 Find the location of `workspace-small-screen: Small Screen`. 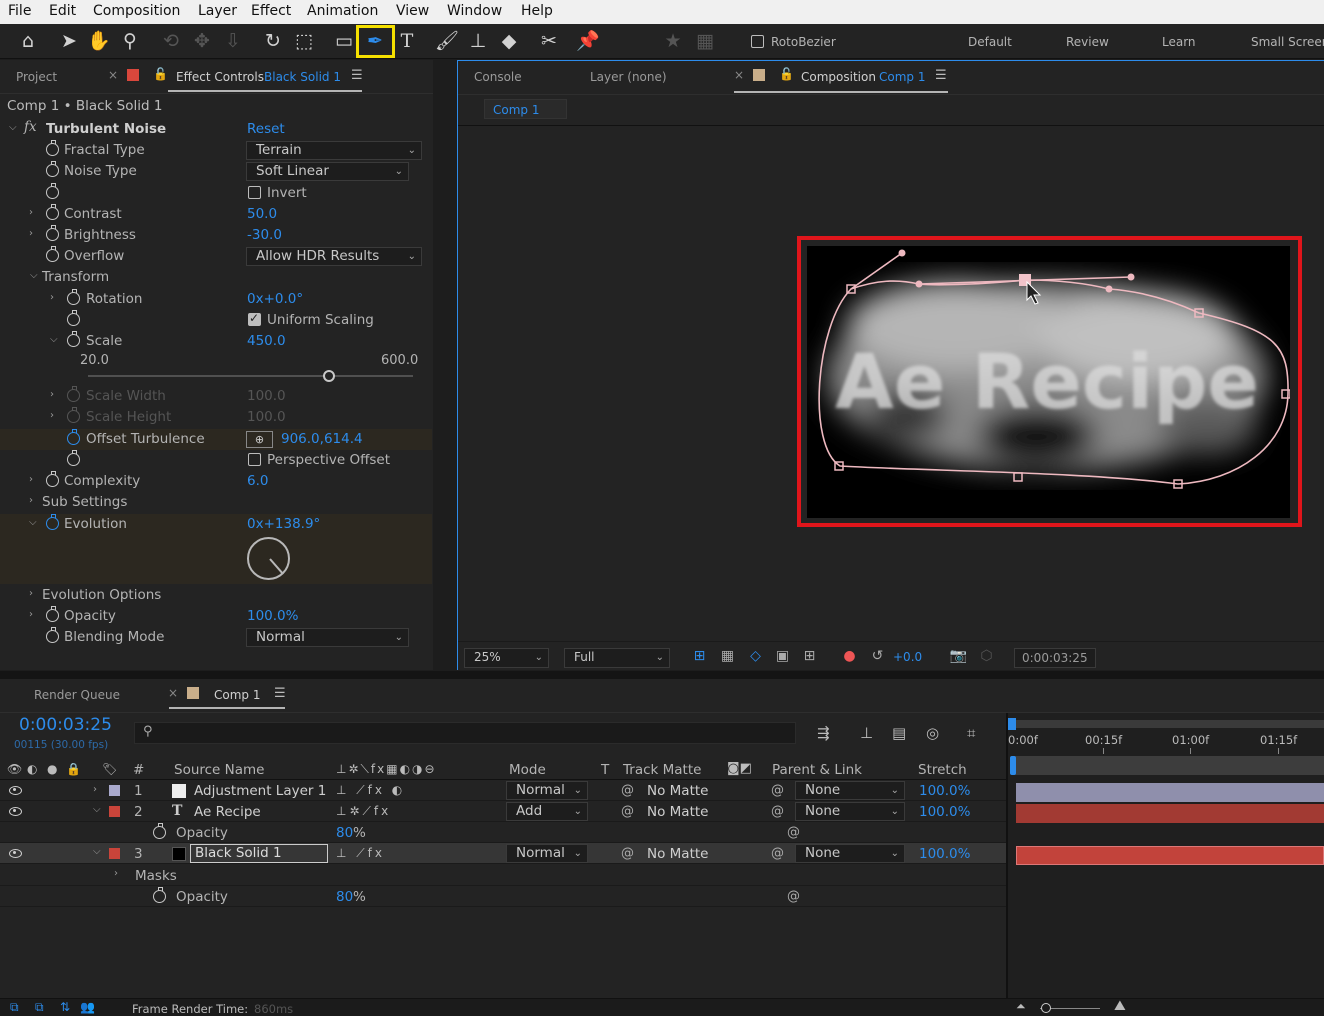

workspace-small-screen: Small Screen is located at coordinates (1287, 42).